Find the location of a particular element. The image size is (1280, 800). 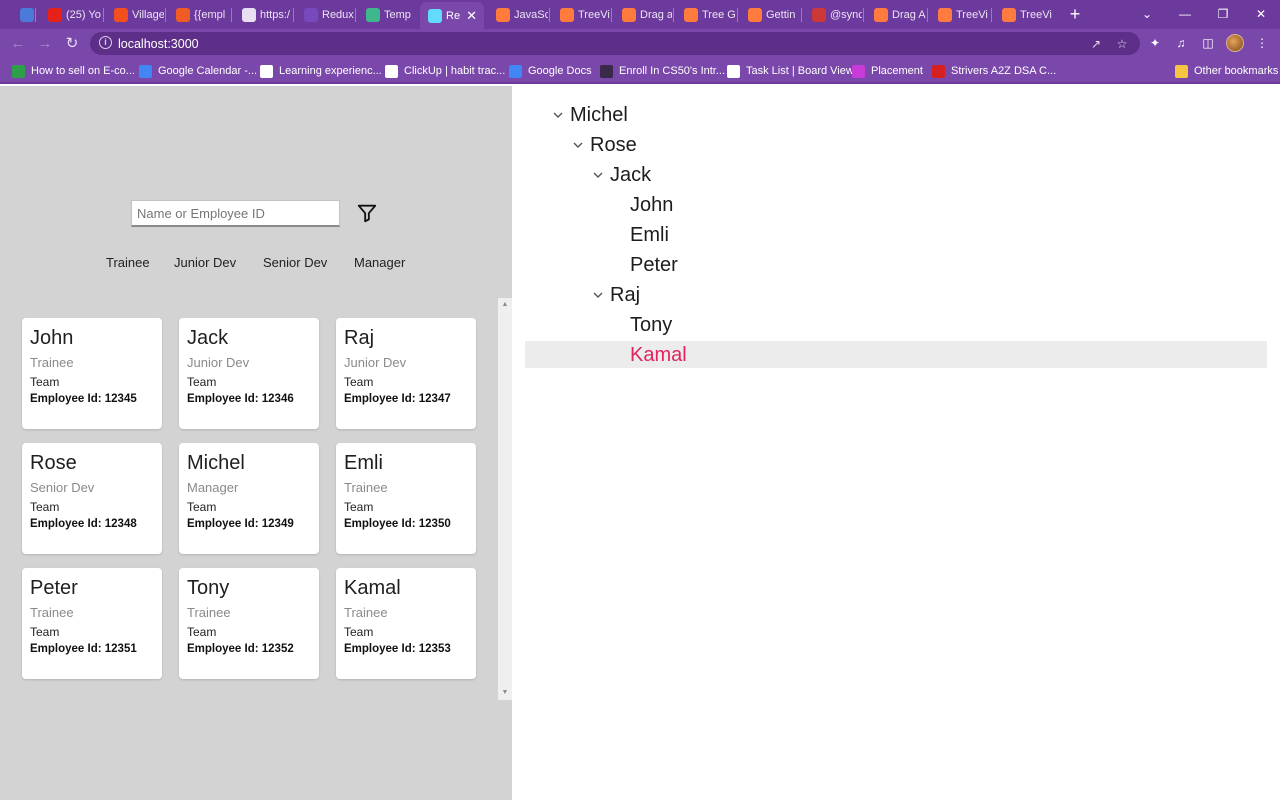

browser-tab-title: TreeVi is located at coordinates (972, 14).